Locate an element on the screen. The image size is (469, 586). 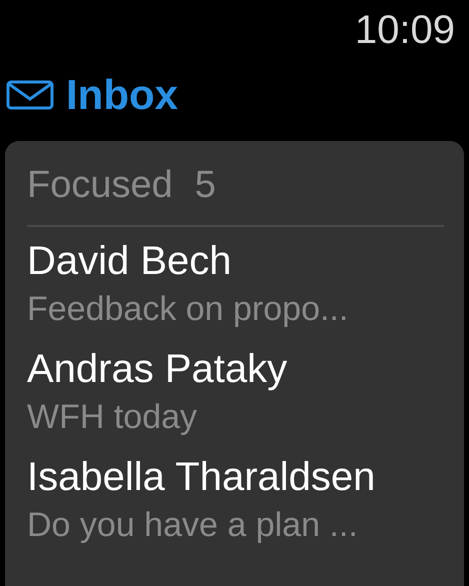
message-subject: WFH today is located at coordinates (112, 417).